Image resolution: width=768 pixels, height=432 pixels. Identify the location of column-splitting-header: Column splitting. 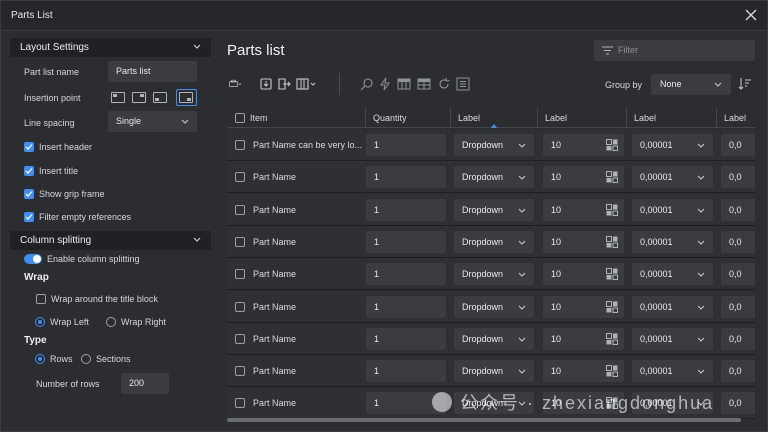
(110, 240).